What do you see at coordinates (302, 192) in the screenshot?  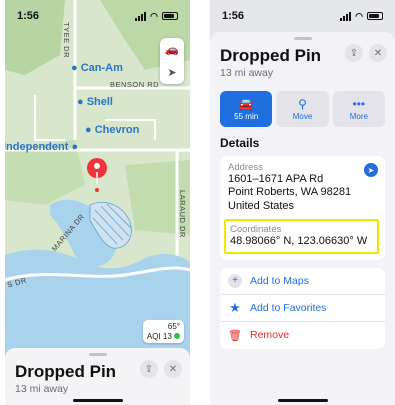 I see `address-line-2: Point Roberts, WA 98281` at bounding box center [302, 192].